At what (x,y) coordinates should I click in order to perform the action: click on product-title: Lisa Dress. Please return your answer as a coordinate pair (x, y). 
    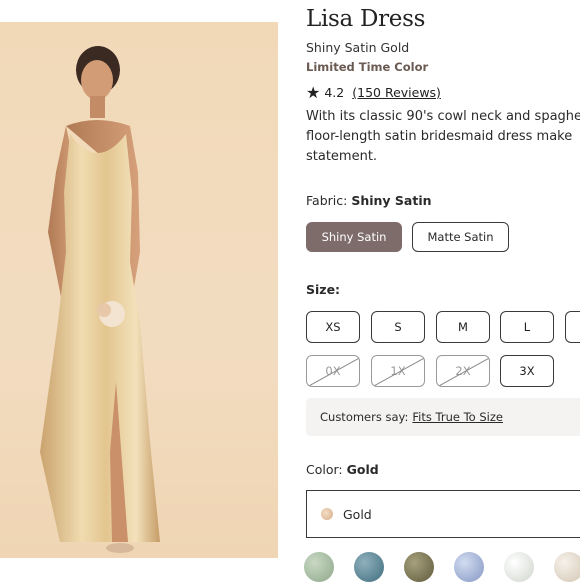
    Looking at the image, I should click on (366, 19).